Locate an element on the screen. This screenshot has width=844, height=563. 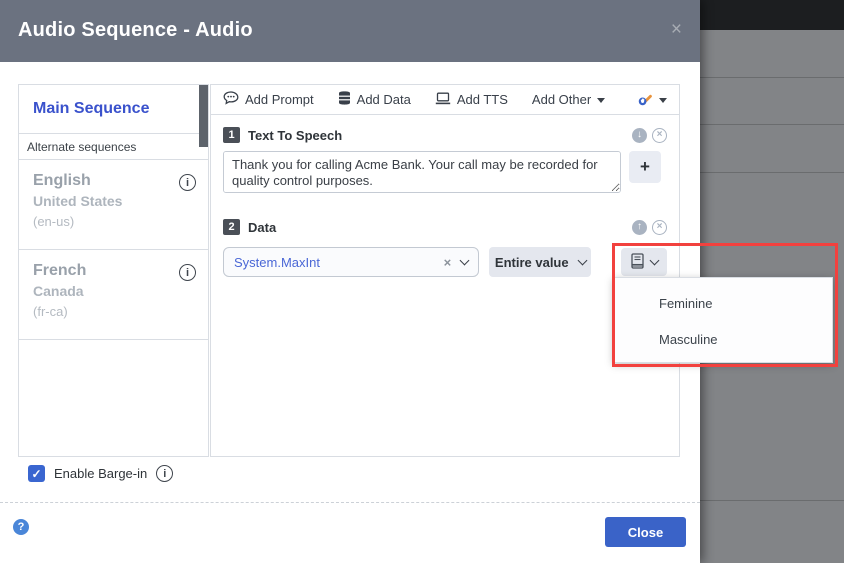
menu-item-masculine: Masculine is located at coordinates (723, 339).